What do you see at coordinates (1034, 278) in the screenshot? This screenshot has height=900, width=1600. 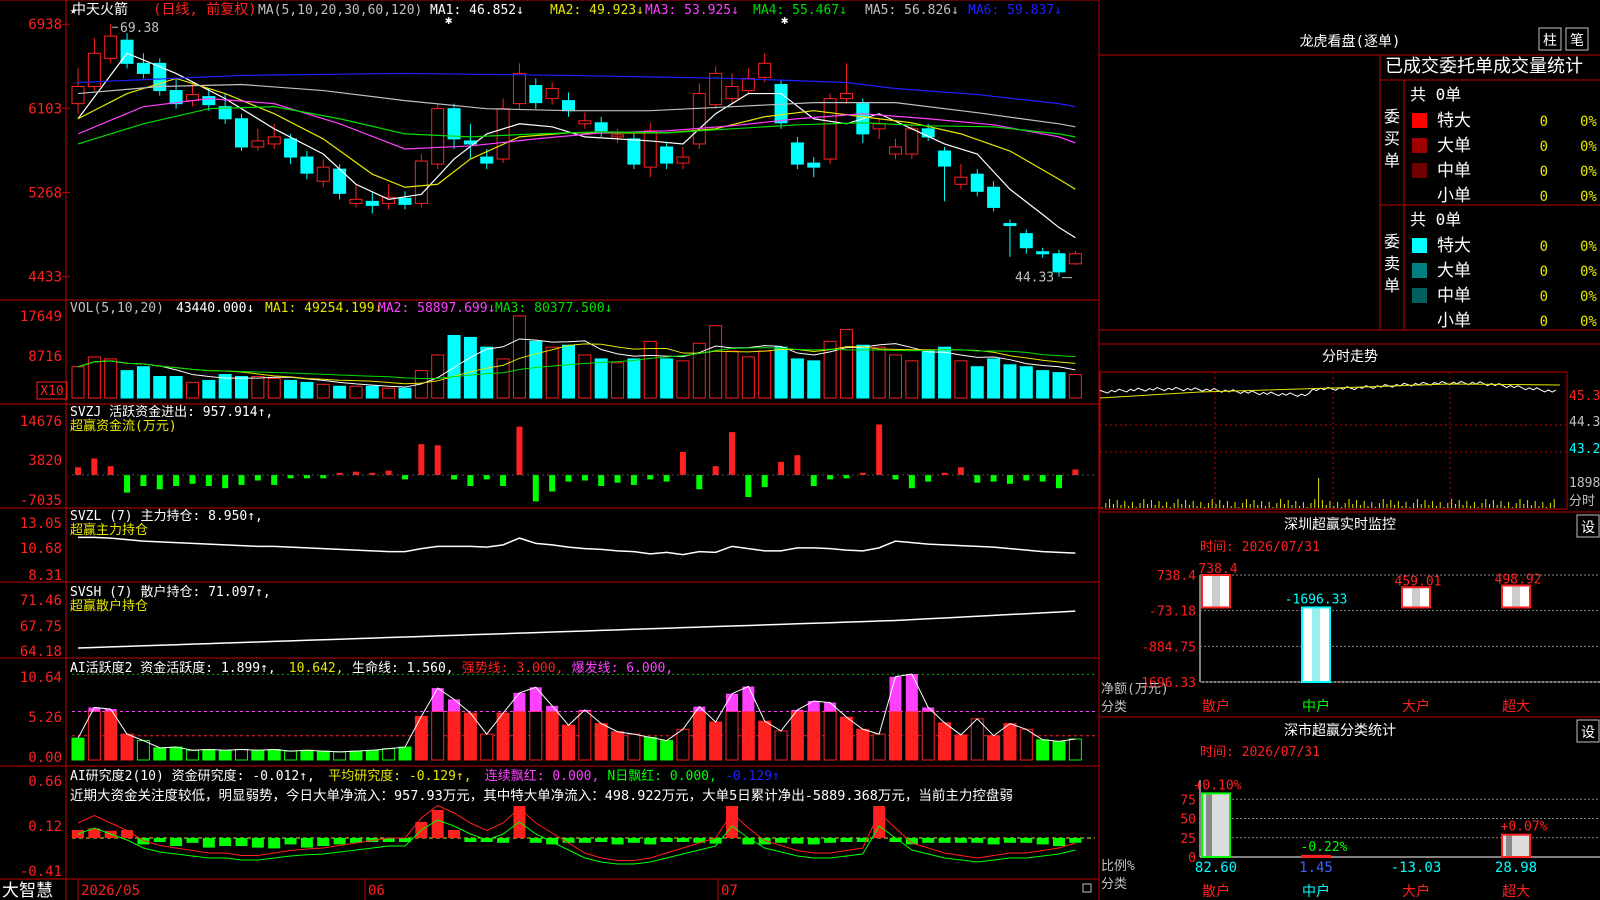 I see `low-price-label: 44.33` at bounding box center [1034, 278].